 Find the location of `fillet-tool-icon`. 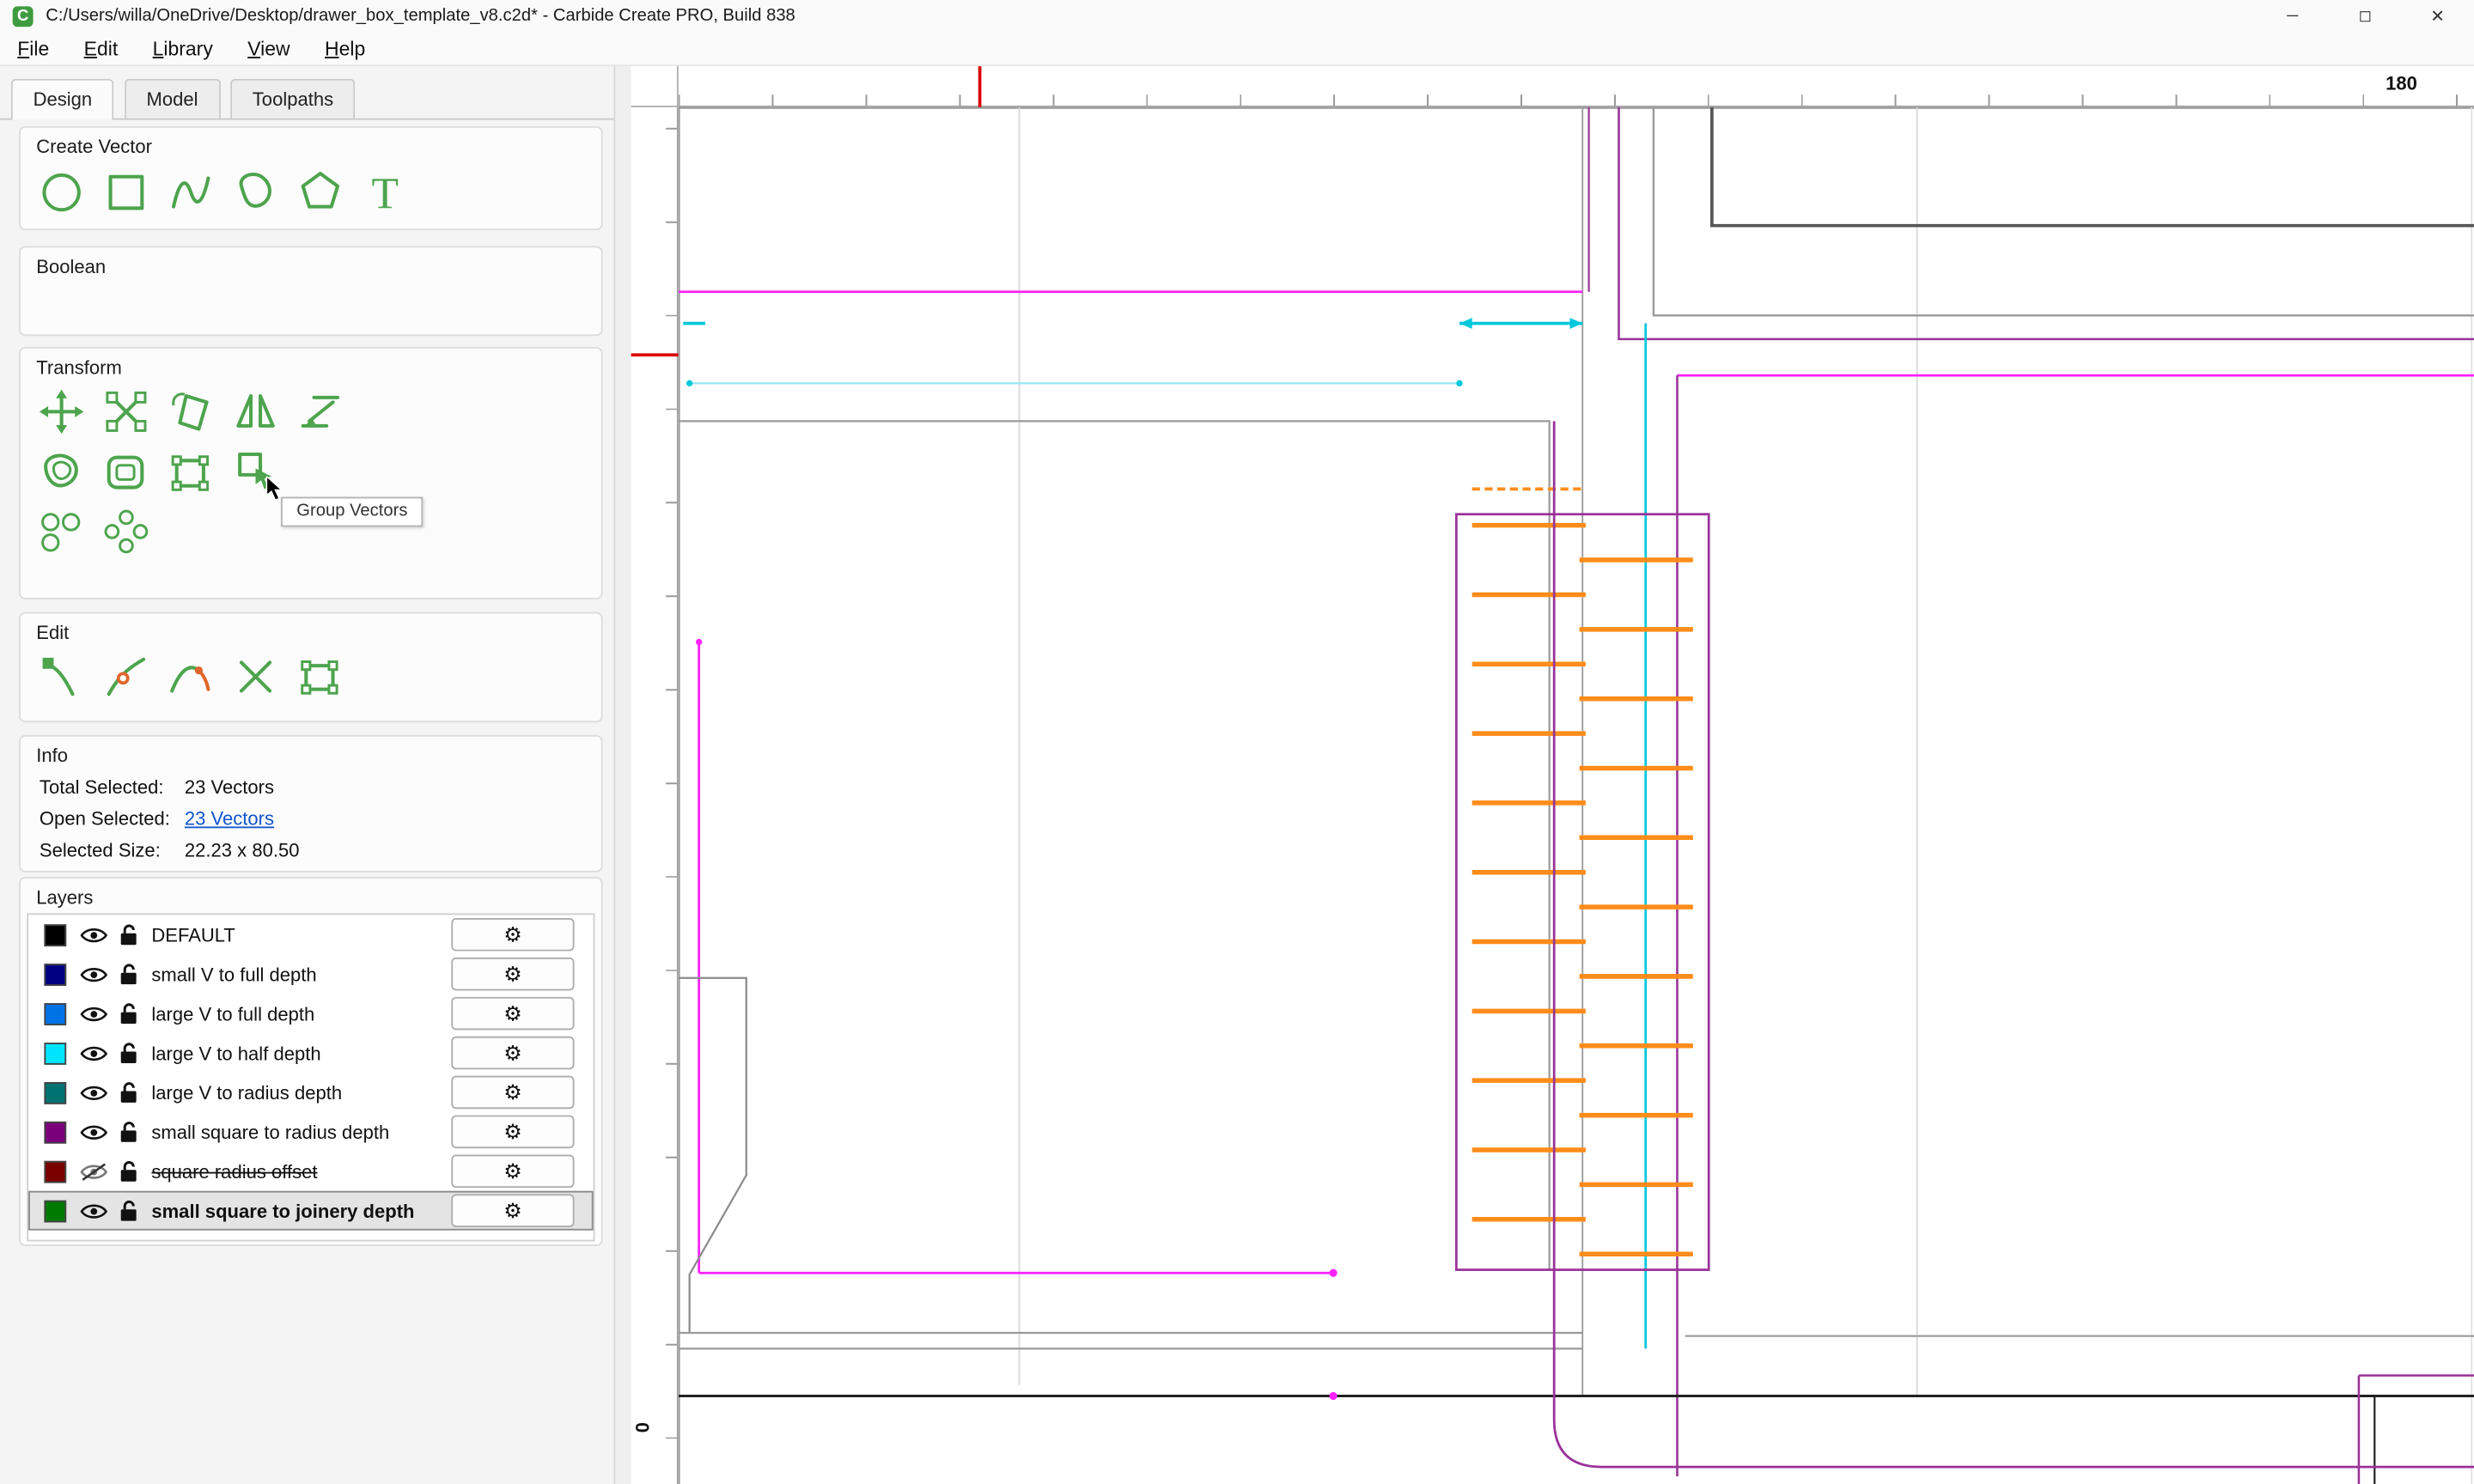

fillet-tool-icon is located at coordinates (126, 471).